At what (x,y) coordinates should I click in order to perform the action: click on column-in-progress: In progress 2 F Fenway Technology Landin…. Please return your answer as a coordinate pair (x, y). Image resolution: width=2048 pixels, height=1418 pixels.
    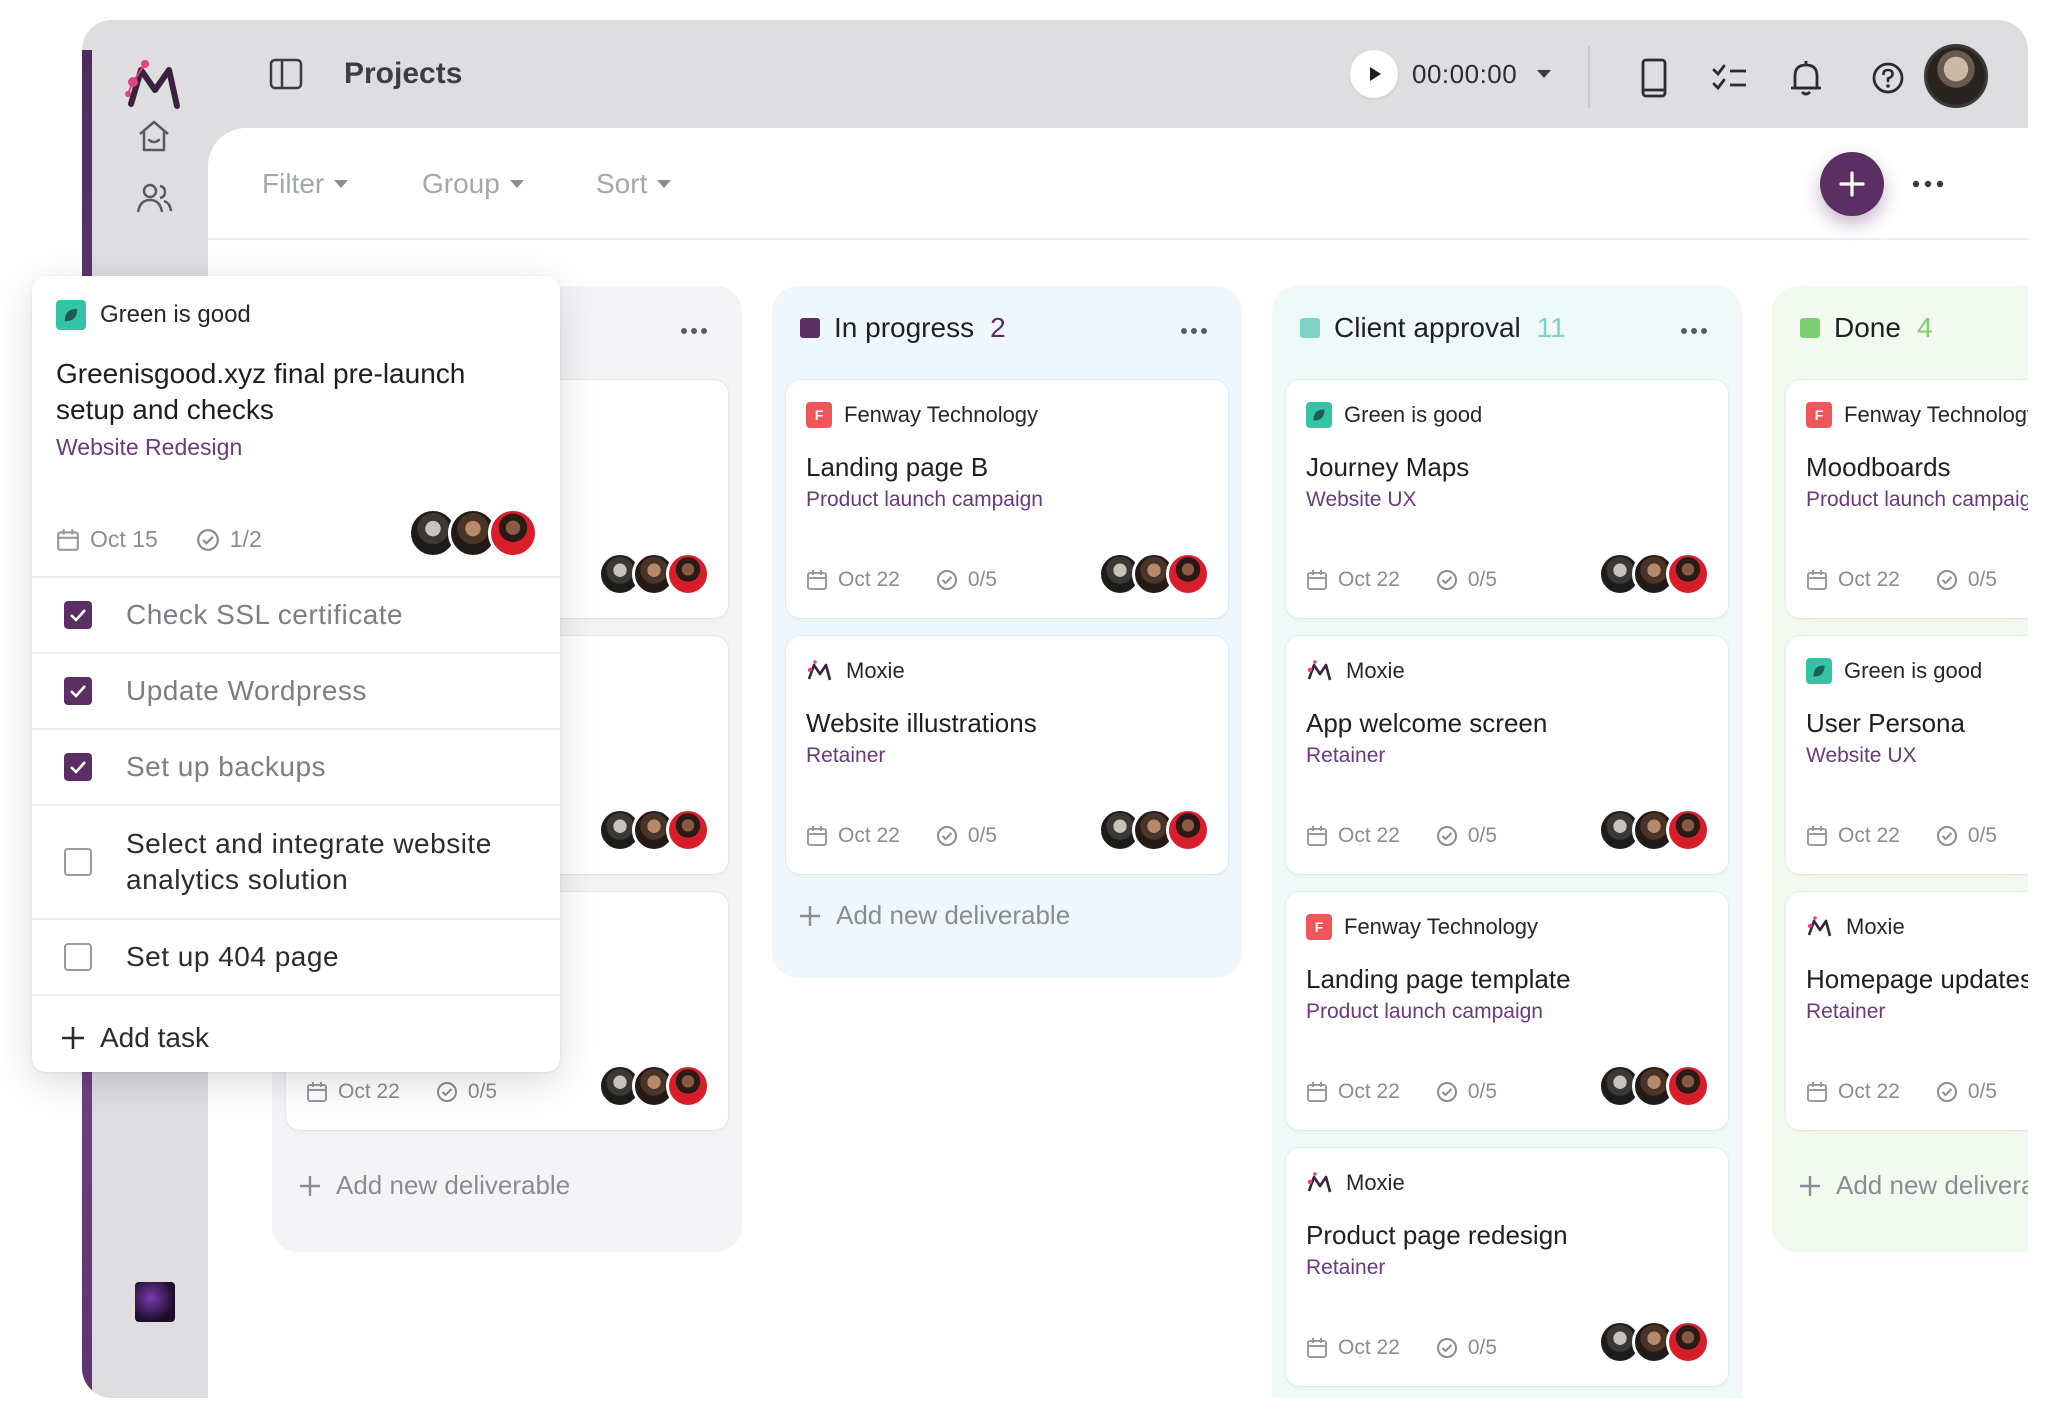
    Looking at the image, I should click on (1007, 632).